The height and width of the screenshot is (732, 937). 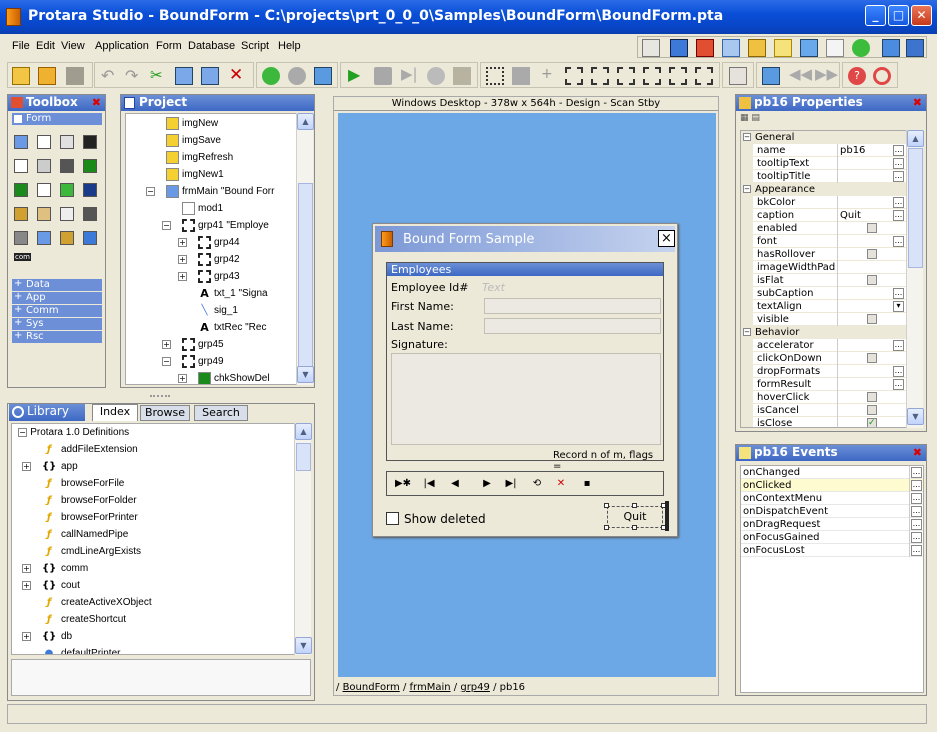 I want to click on prev-record-icon: ◀, so click(x=455, y=484).